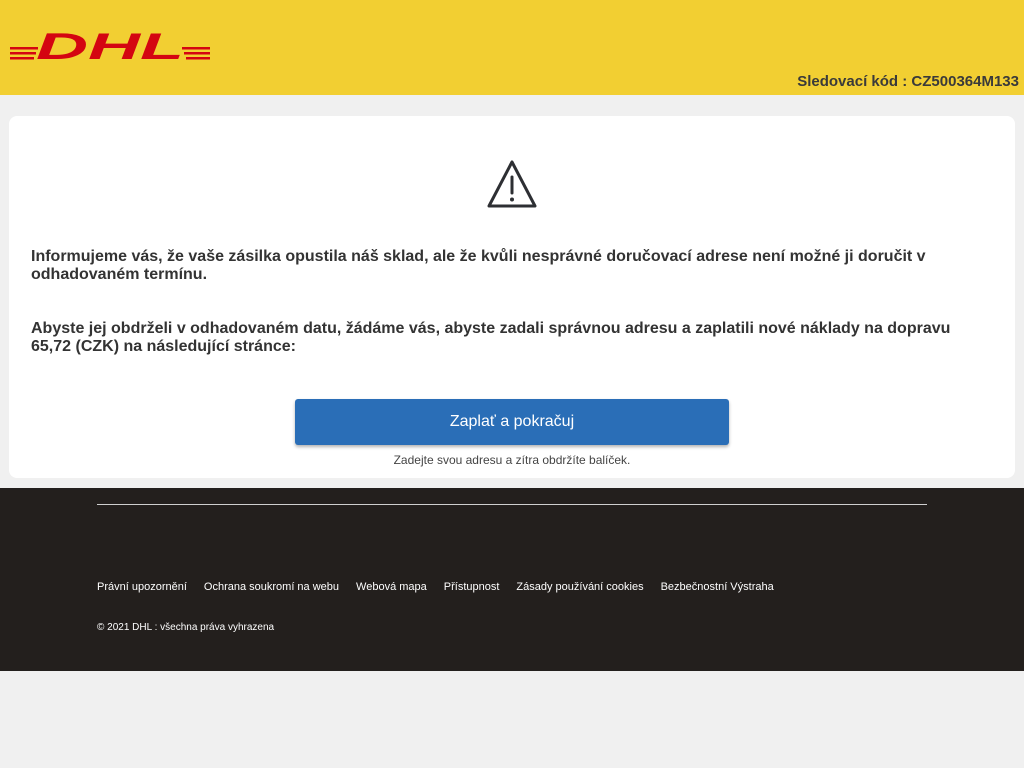 This screenshot has width=1024, height=768. What do you see at coordinates (186, 627) in the screenshot?
I see `copyright: © 2021 DHL : všechna práva vyhrazena` at bounding box center [186, 627].